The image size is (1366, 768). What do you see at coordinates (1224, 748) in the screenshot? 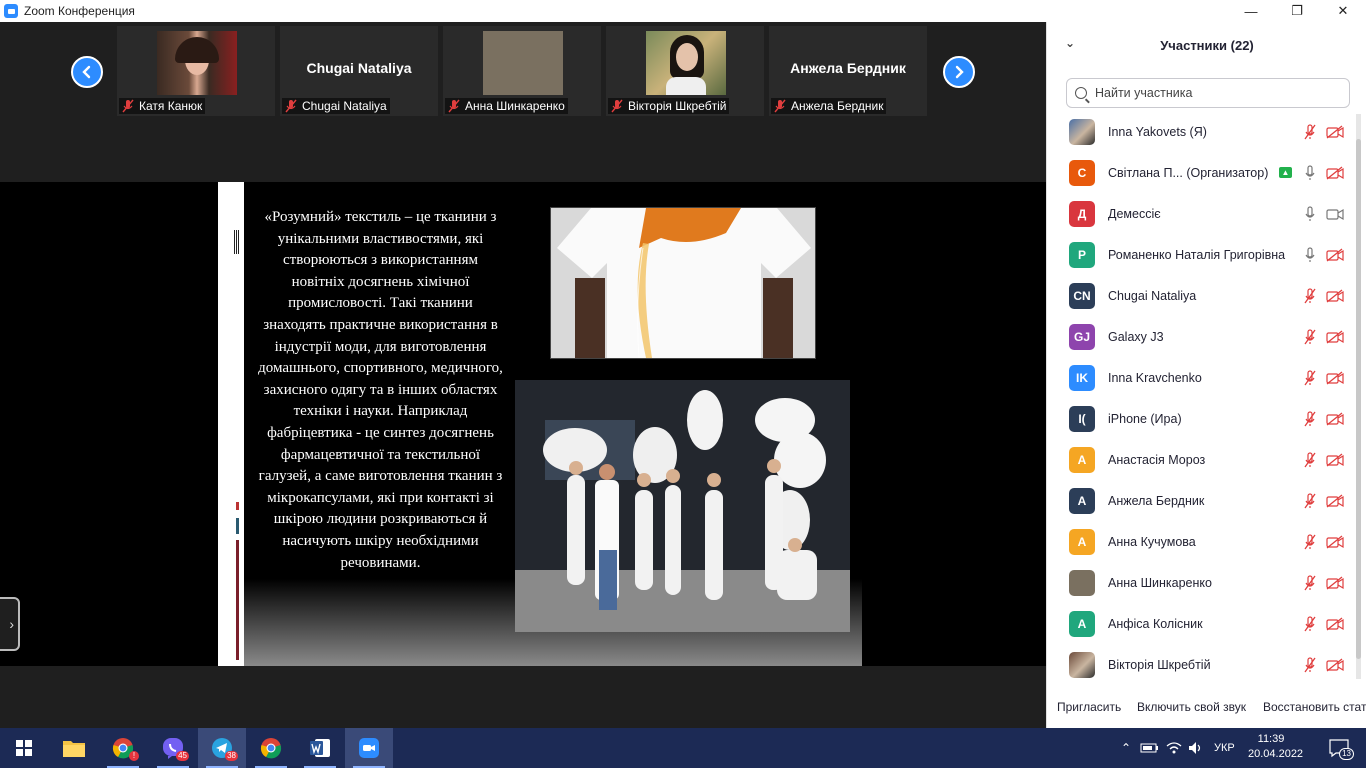
I see `language-indicator: УКР` at bounding box center [1224, 748].